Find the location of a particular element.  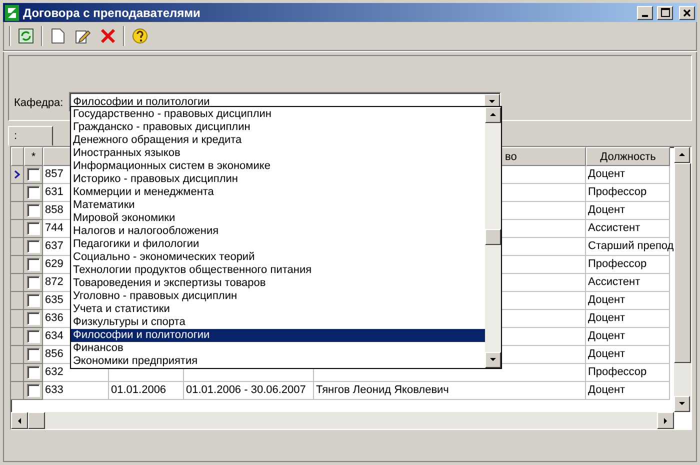

table-cell: 01.01.2006 is located at coordinates (146, 391).